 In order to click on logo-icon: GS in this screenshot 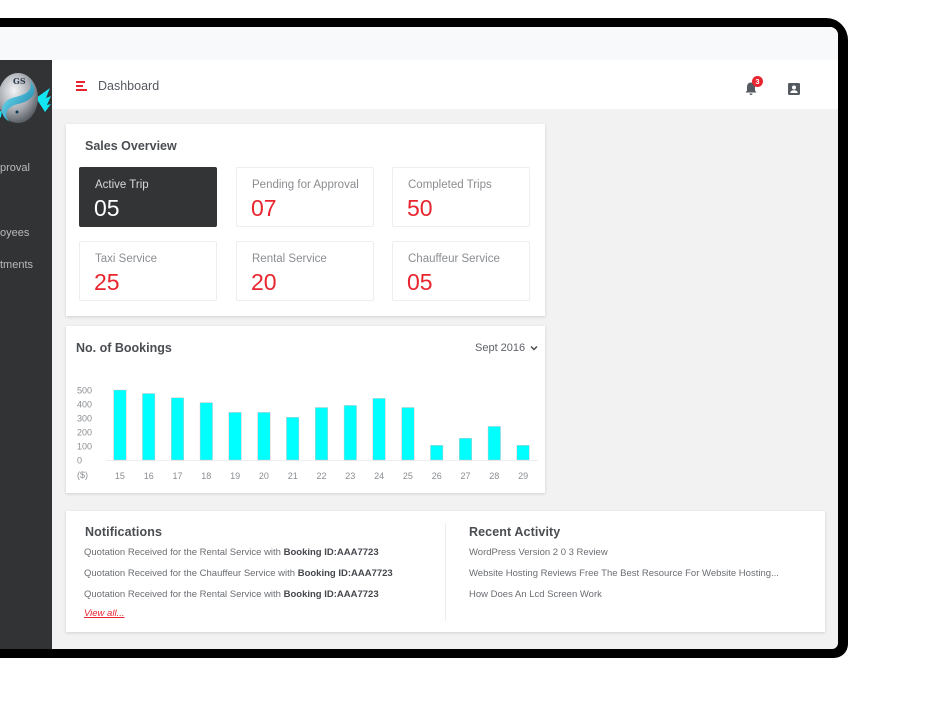, I will do `click(25, 98)`.